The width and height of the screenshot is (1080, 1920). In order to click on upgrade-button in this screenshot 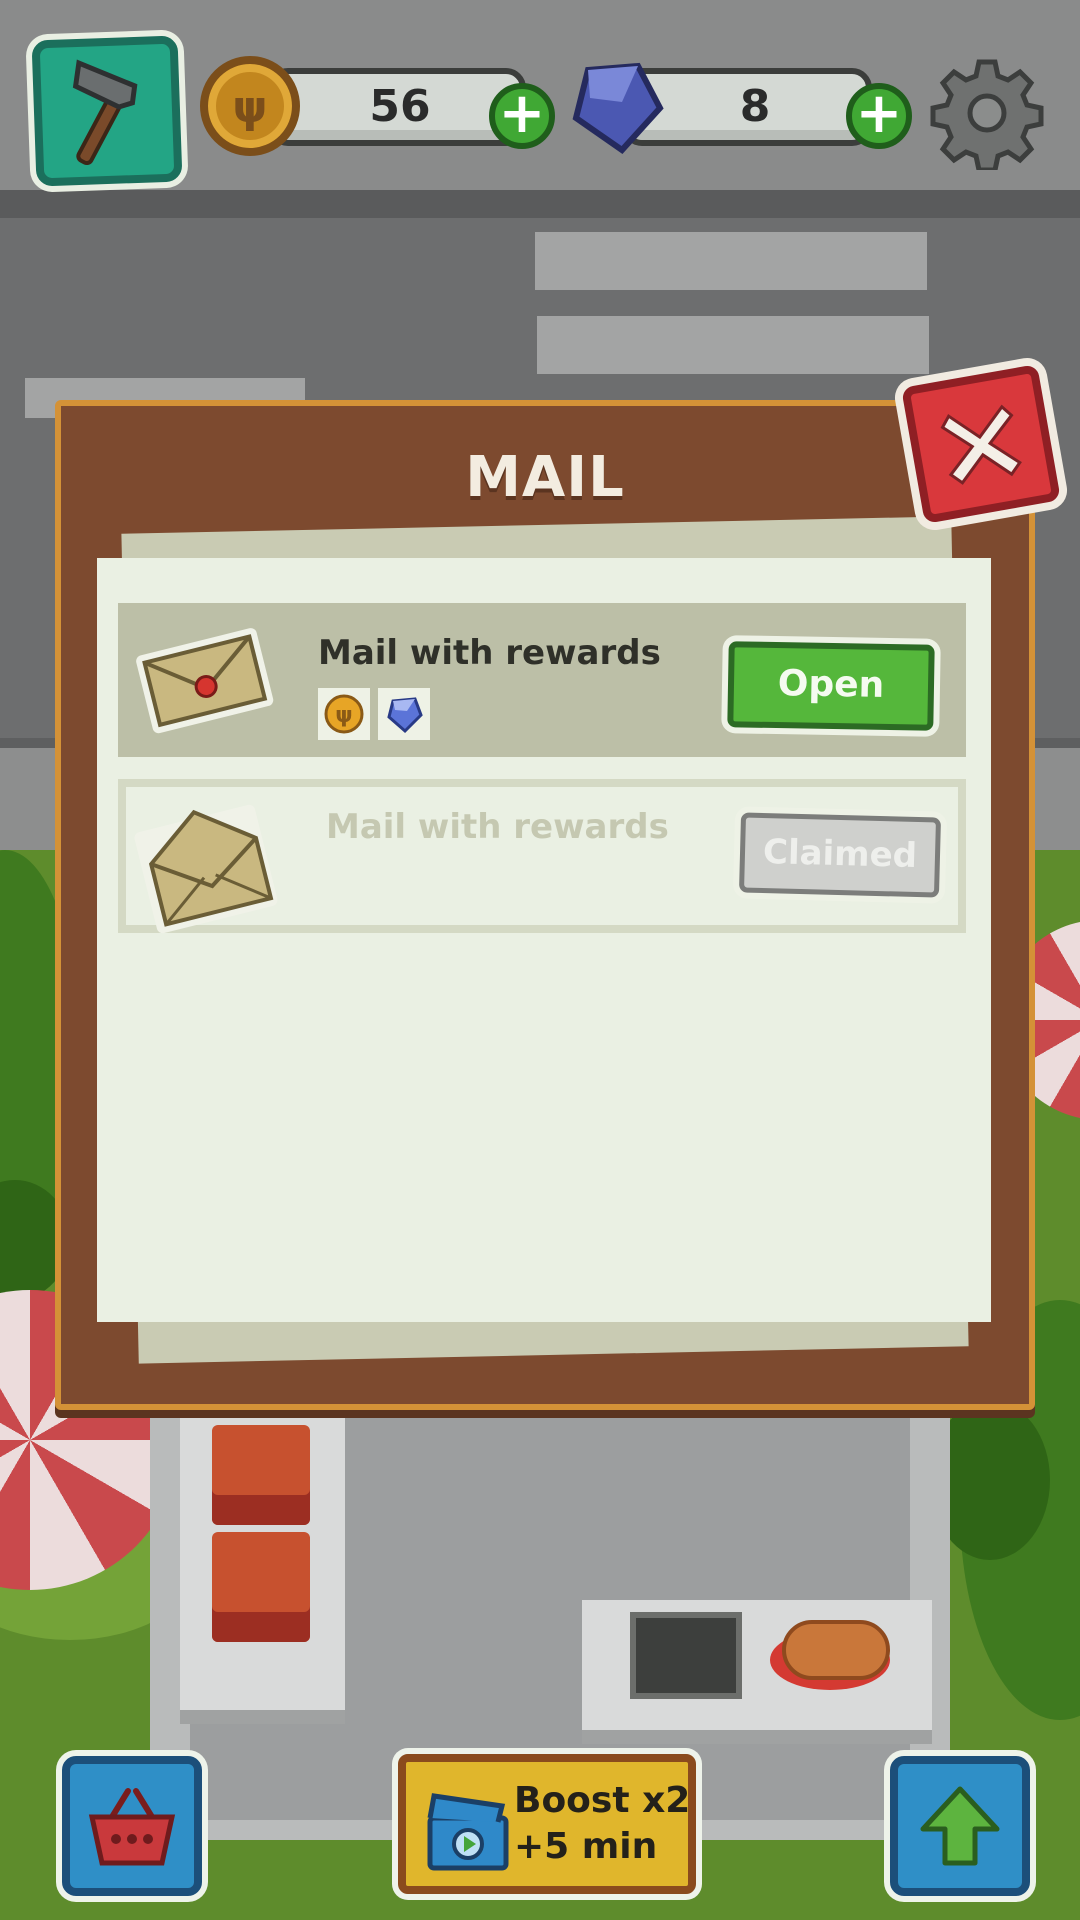, I will do `click(960, 1826)`.